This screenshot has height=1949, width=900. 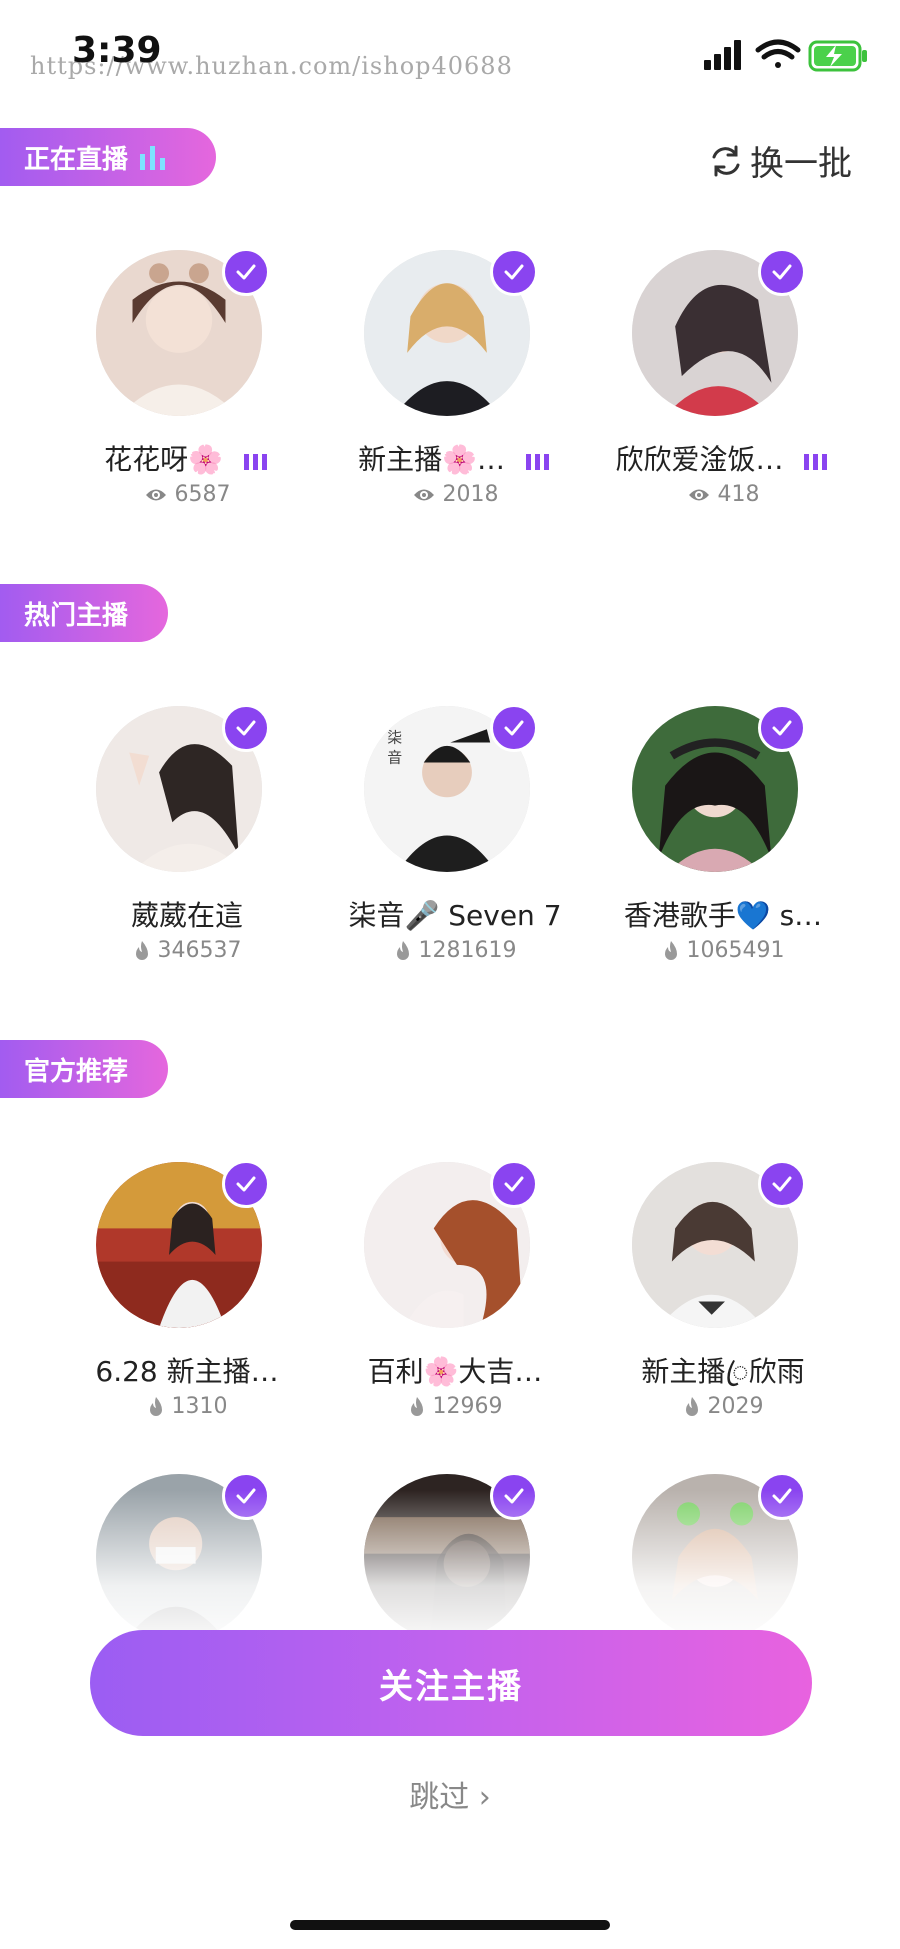 I want to click on status-icons, so click(x=785, y=55).